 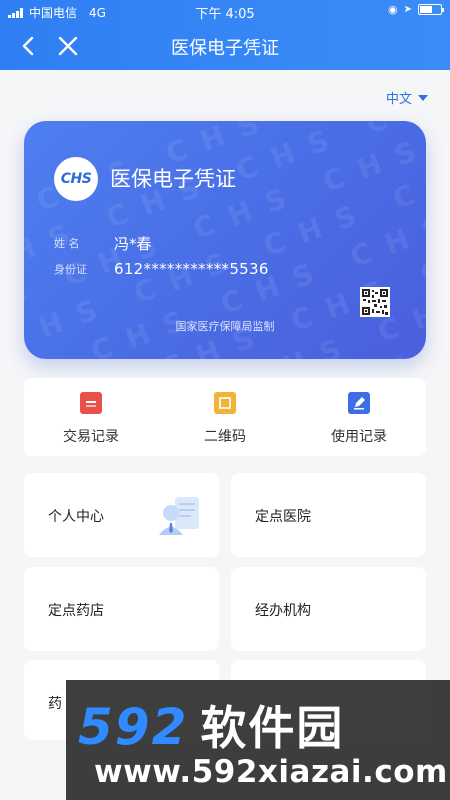 What do you see at coordinates (283, 611) in the screenshot?
I see `tile-label: 经办机构` at bounding box center [283, 611].